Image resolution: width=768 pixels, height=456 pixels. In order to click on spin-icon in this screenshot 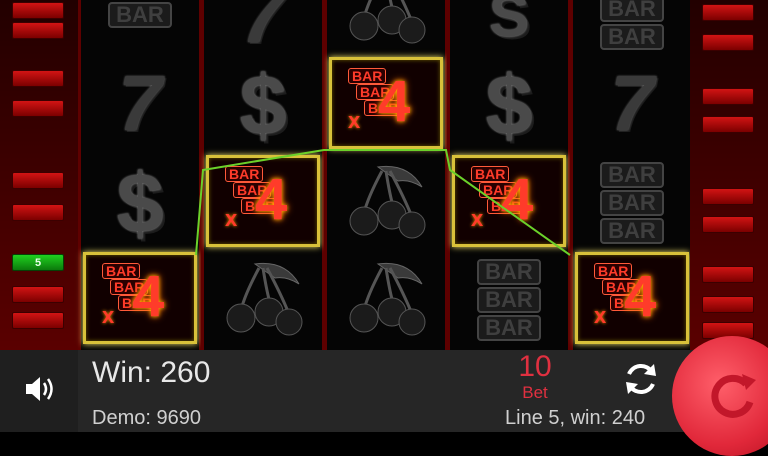, I will do `click(734, 396)`.